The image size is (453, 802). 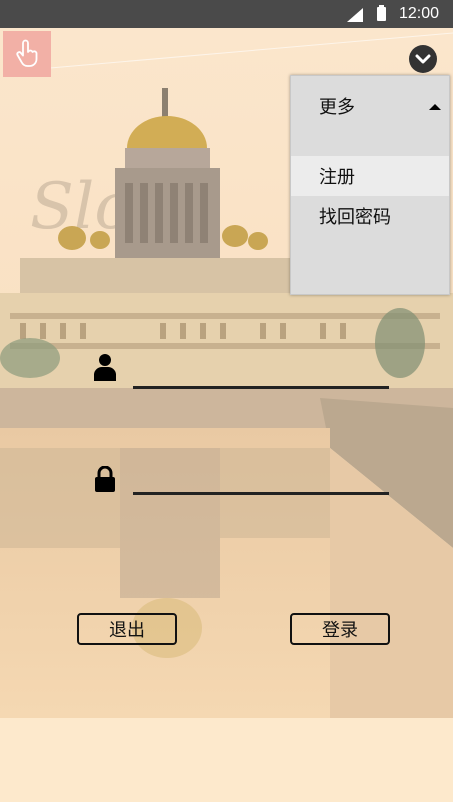 What do you see at coordinates (370, 176) in the screenshot?
I see `menu-item-register: 注册` at bounding box center [370, 176].